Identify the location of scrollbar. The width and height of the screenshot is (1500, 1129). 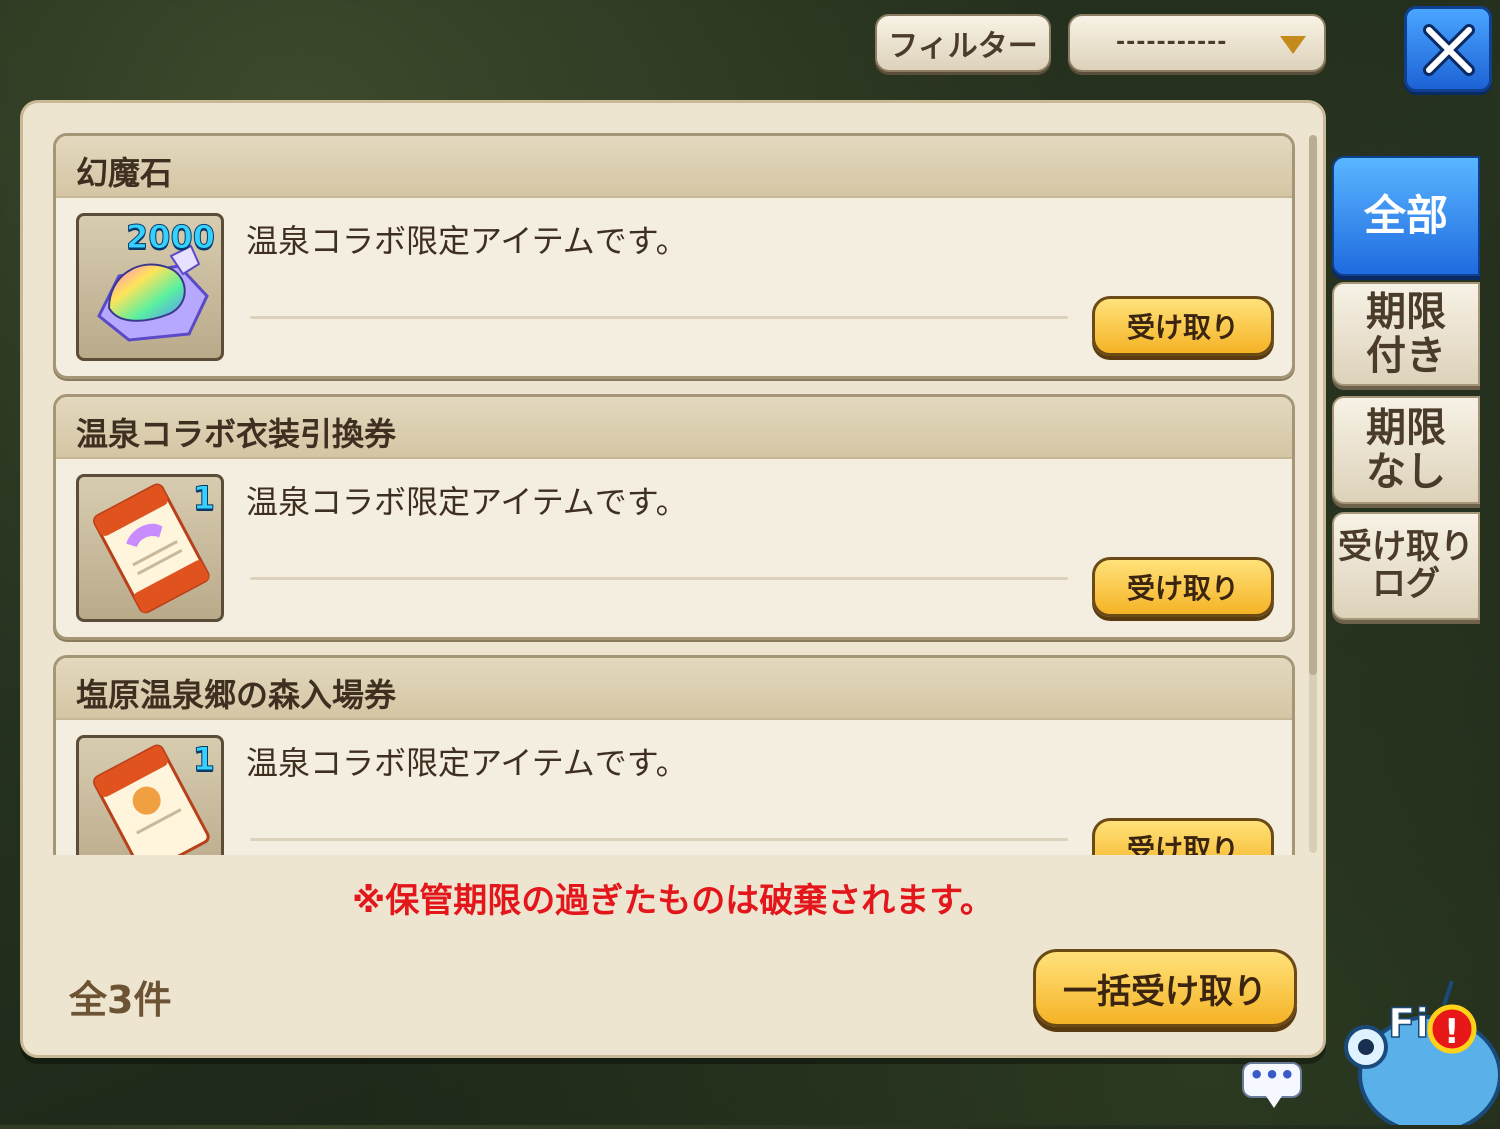
(1313, 494).